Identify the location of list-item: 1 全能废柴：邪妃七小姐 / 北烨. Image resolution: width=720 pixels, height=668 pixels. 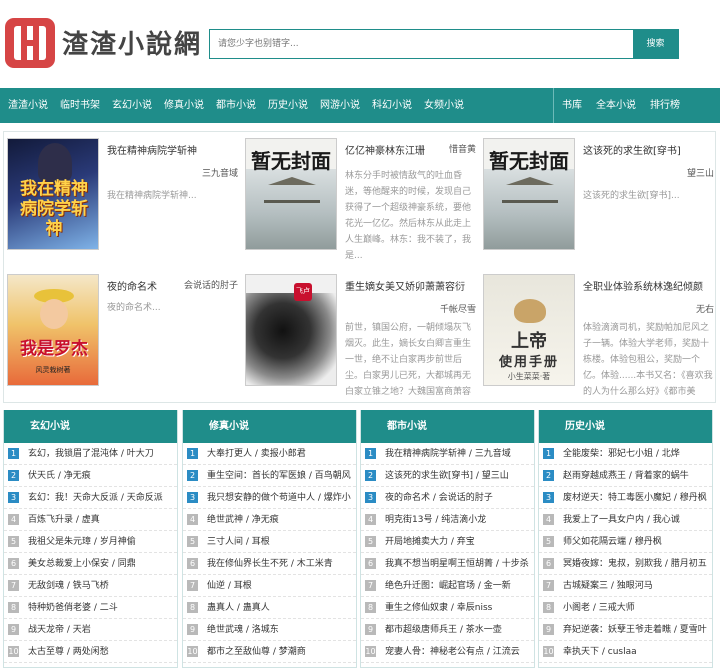
(625, 454).